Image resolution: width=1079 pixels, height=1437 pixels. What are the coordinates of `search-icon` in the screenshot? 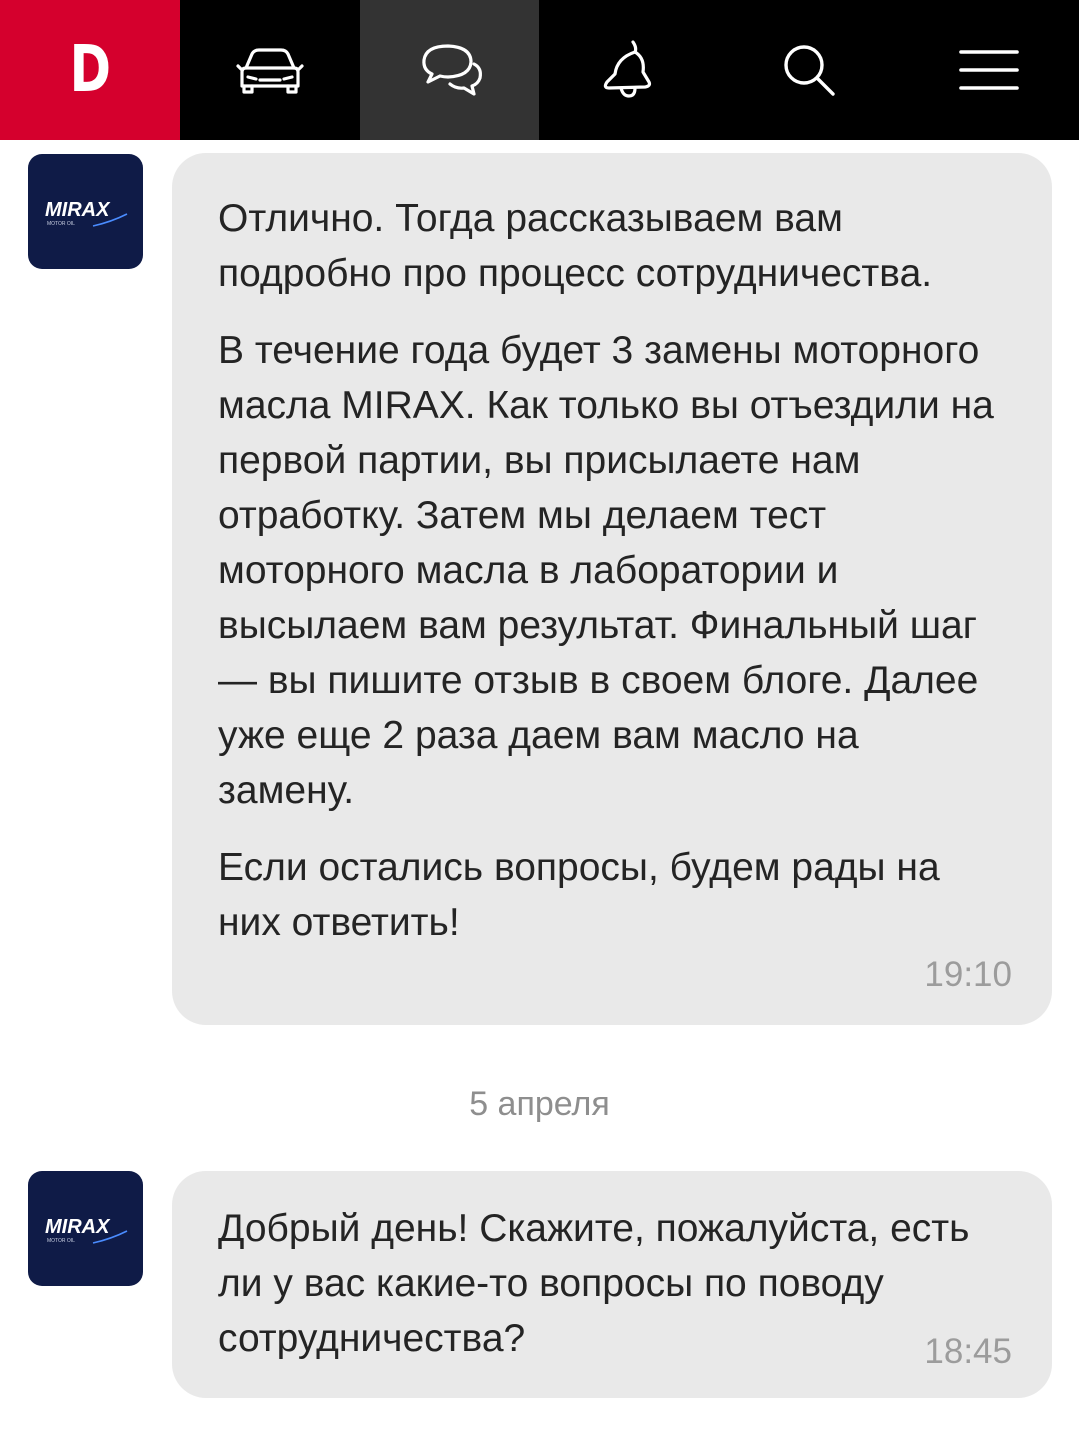 It's located at (809, 70).